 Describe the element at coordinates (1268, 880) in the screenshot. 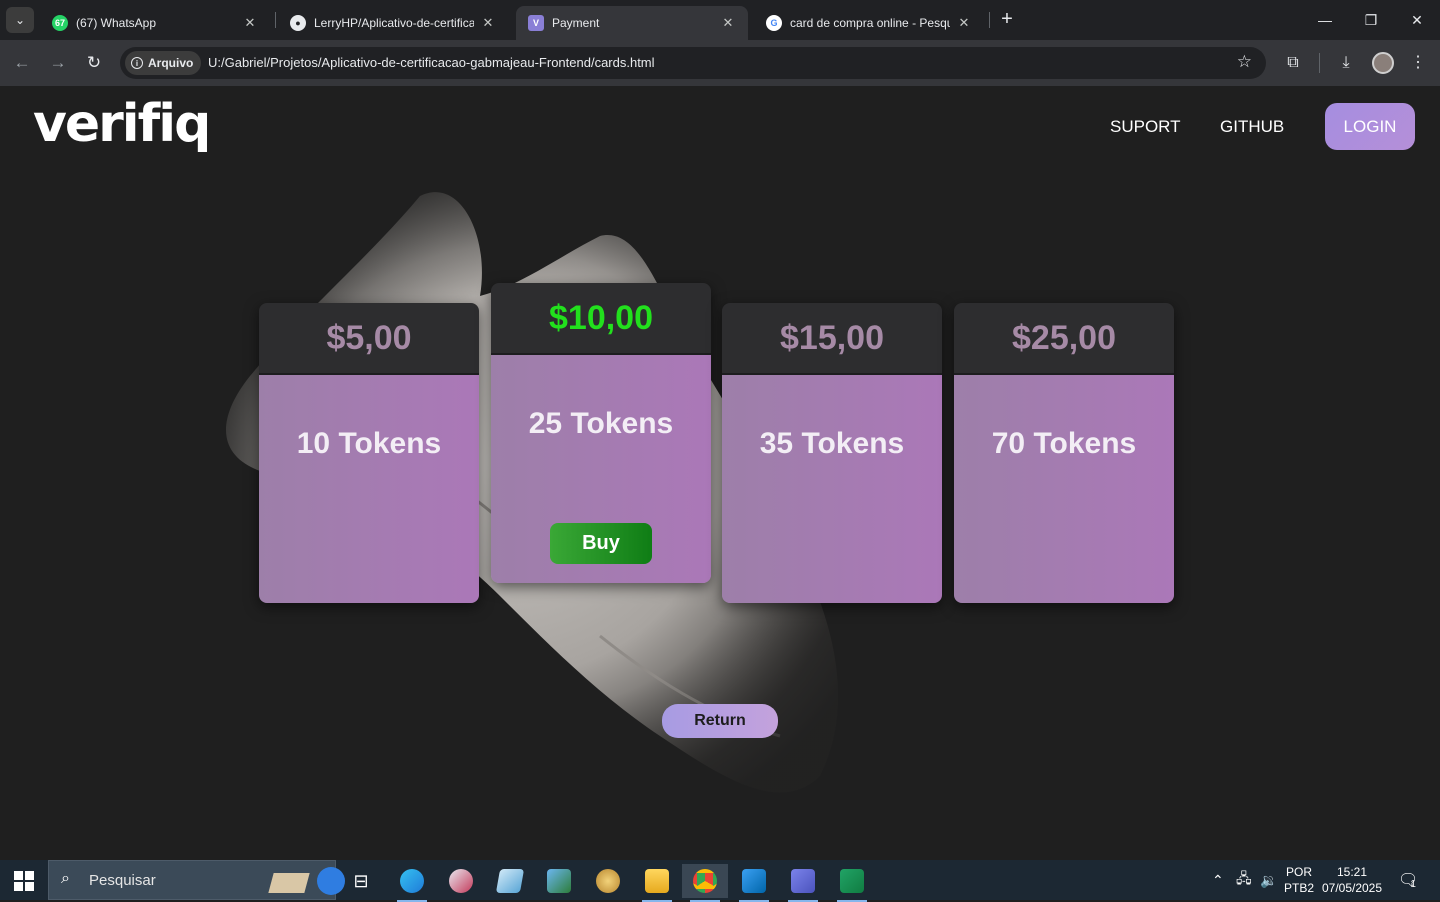

I see `volume-icon: 🔉` at that location.